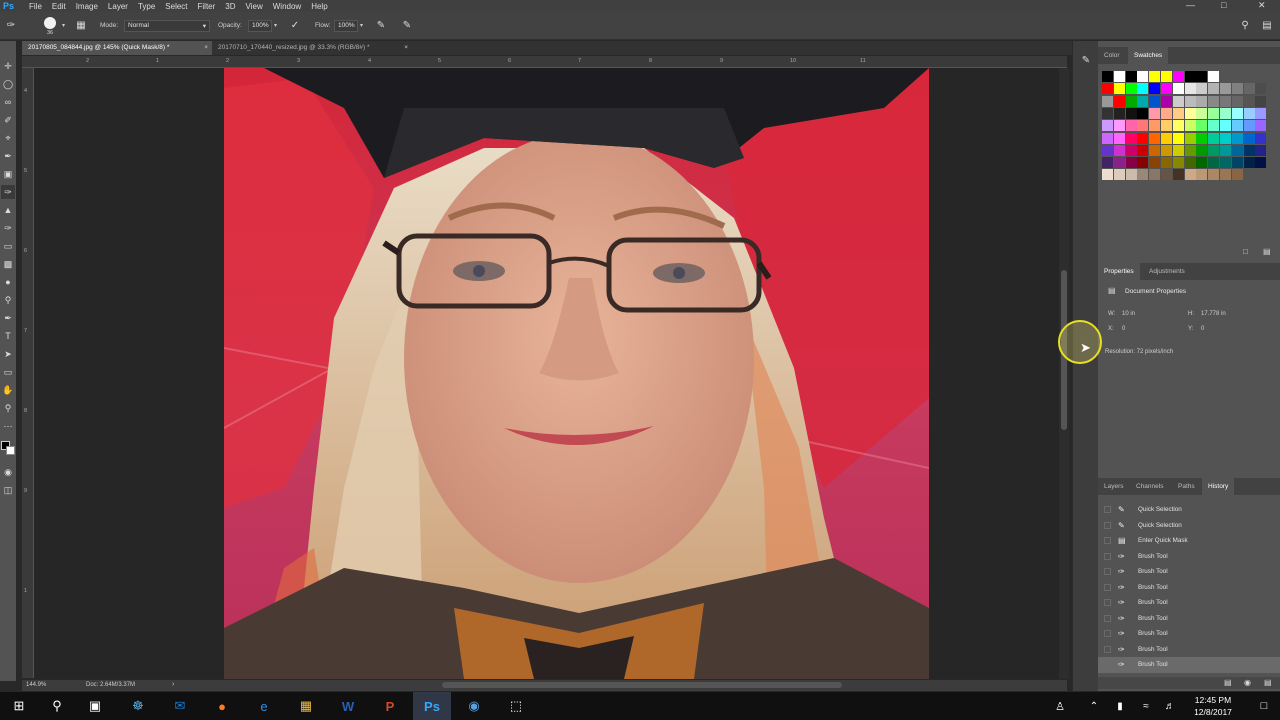 The image size is (1280, 720). Describe the element at coordinates (295, 26) in the screenshot. I see `pressure-opacity-icon: ✓` at that location.